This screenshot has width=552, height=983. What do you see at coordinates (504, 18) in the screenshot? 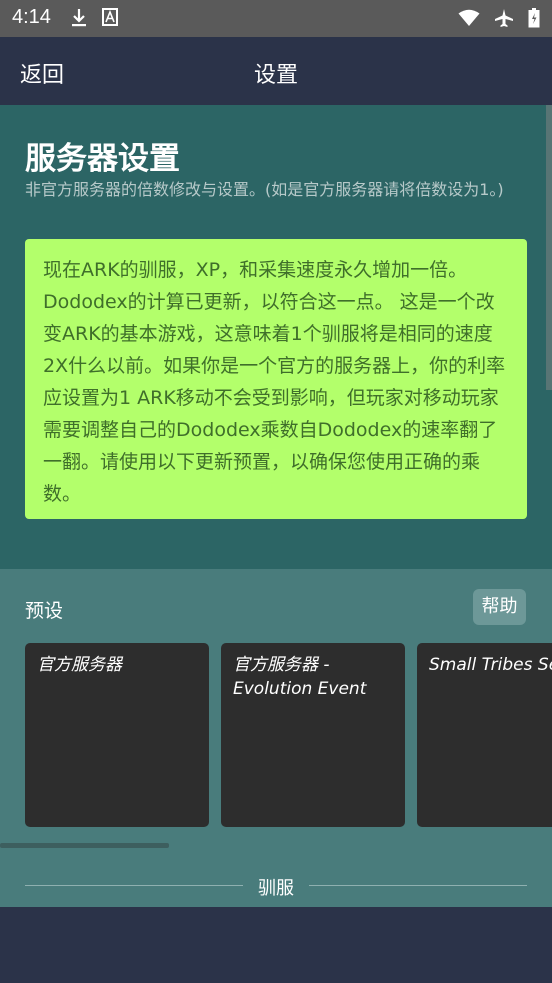
I see `airplane-icon` at bounding box center [504, 18].